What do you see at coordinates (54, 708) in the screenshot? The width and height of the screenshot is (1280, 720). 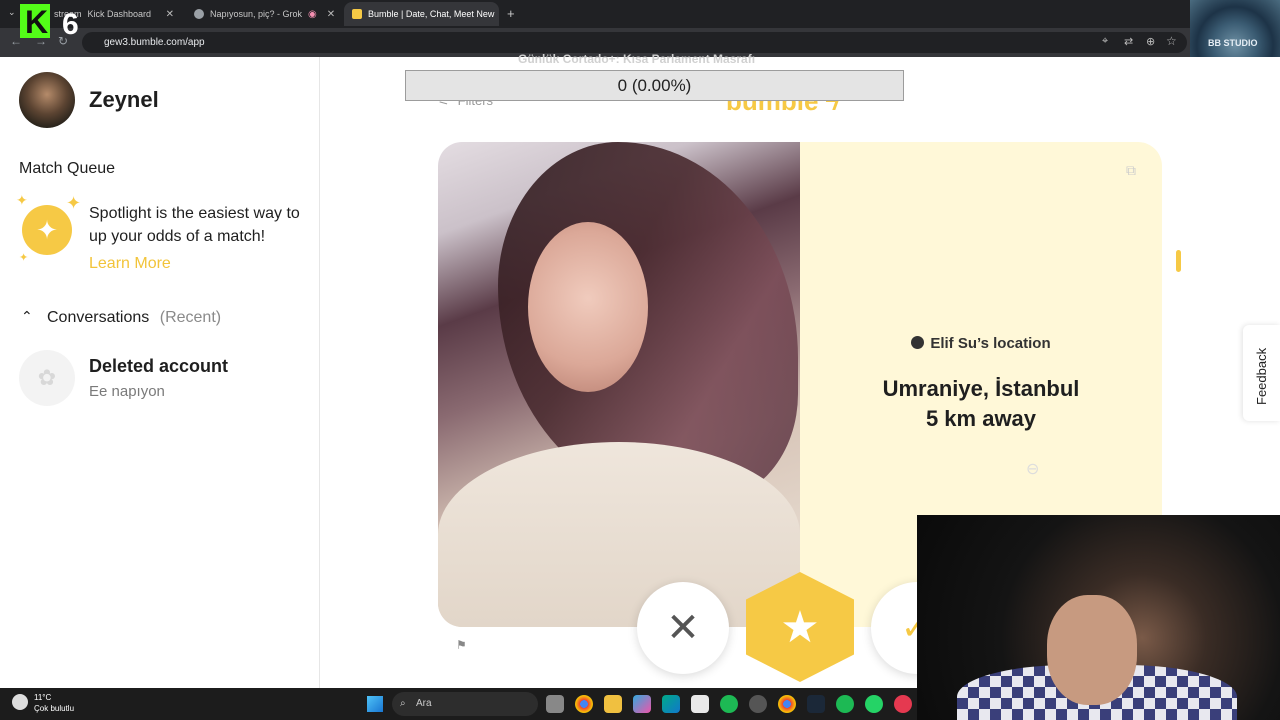 I see `weather-description: Çok bulutlu` at bounding box center [54, 708].